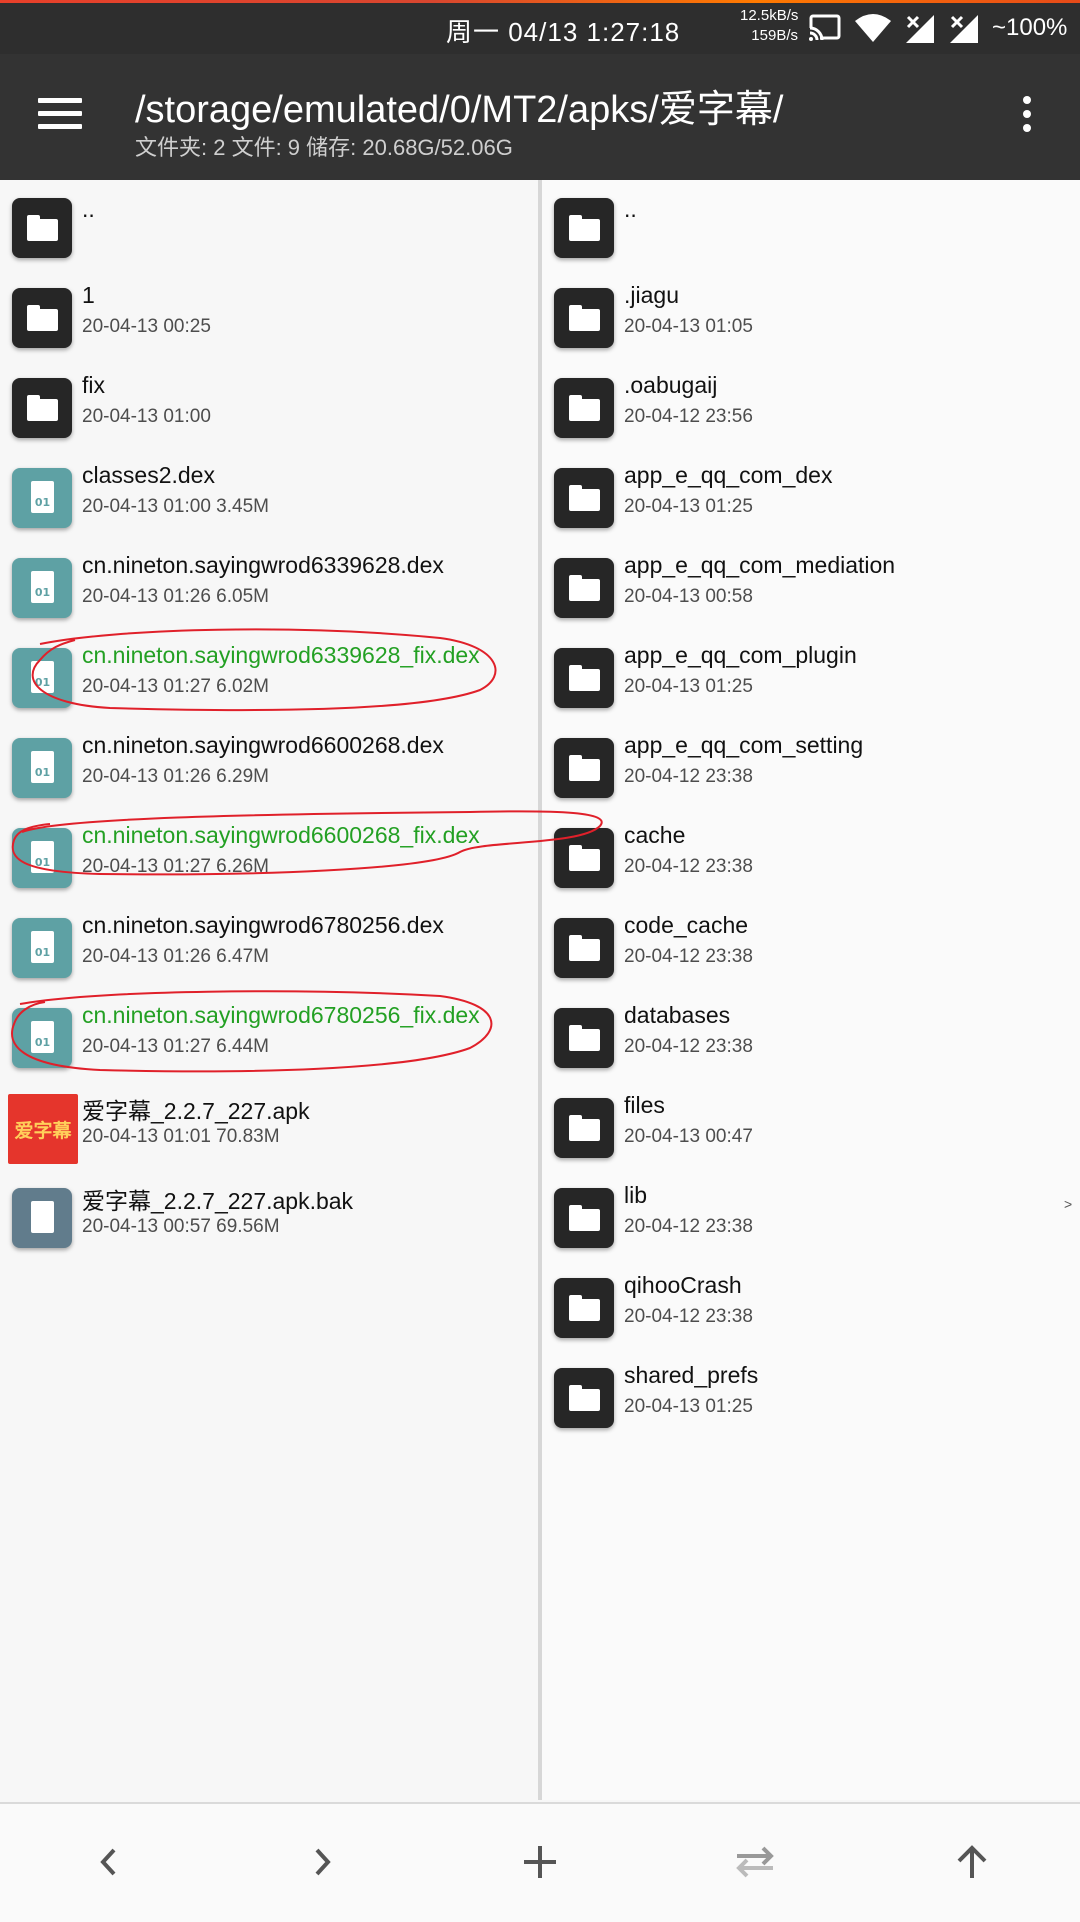 This screenshot has height=1922, width=1080. What do you see at coordinates (686, 925) in the screenshot?
I see `file-name: code_cache` at bounding box center [686, 925].